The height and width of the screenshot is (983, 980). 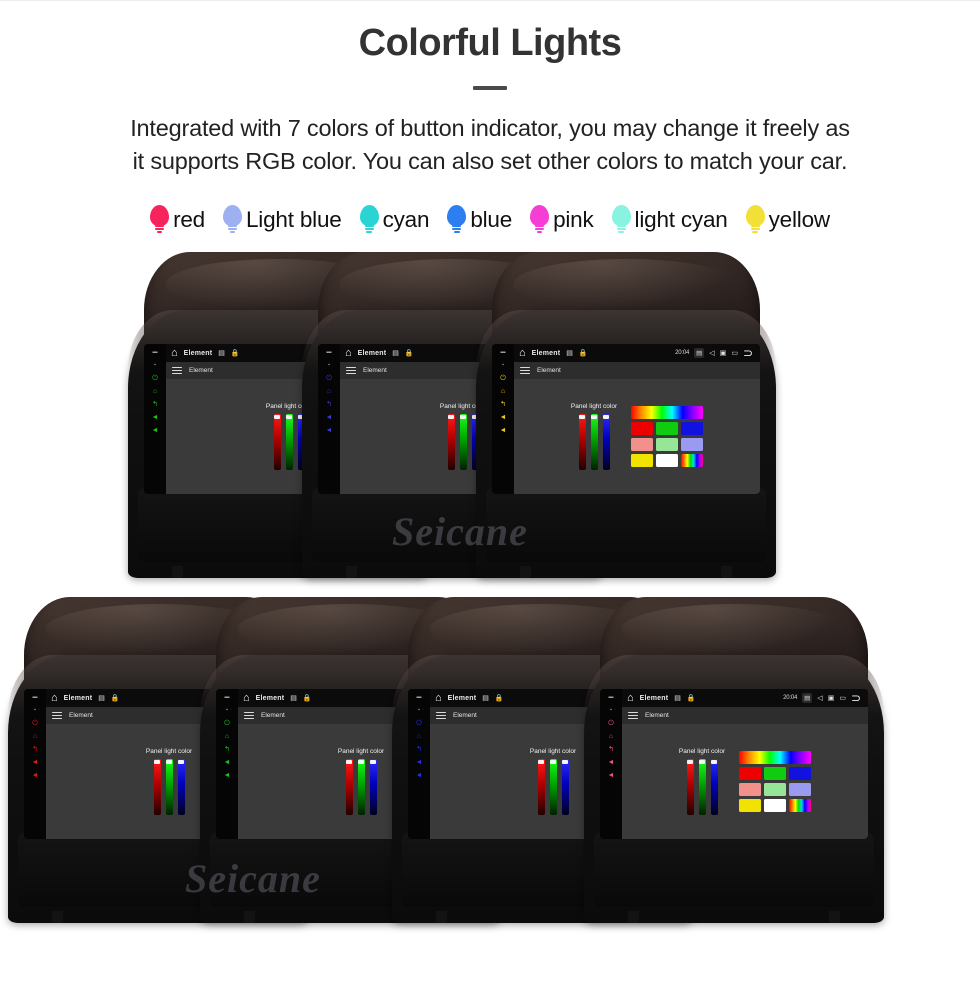 I want to click on color-swatch-rainbow-stripes, so click(x=800, y=805).